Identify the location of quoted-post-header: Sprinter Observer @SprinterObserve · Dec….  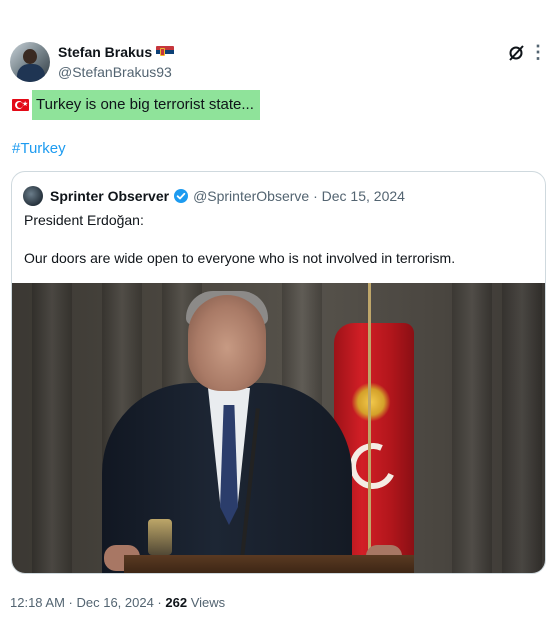
(214, 196).